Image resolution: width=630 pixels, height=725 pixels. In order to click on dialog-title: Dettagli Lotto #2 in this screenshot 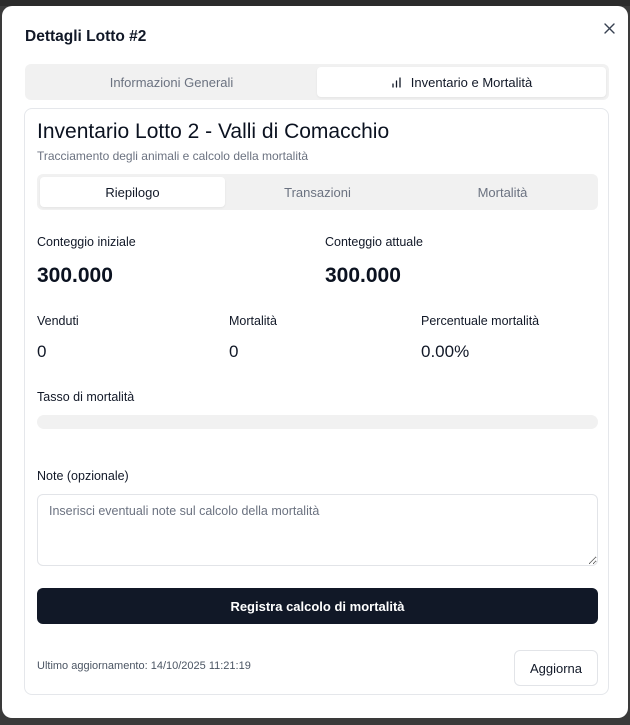, I will do `click(86, 36)`.